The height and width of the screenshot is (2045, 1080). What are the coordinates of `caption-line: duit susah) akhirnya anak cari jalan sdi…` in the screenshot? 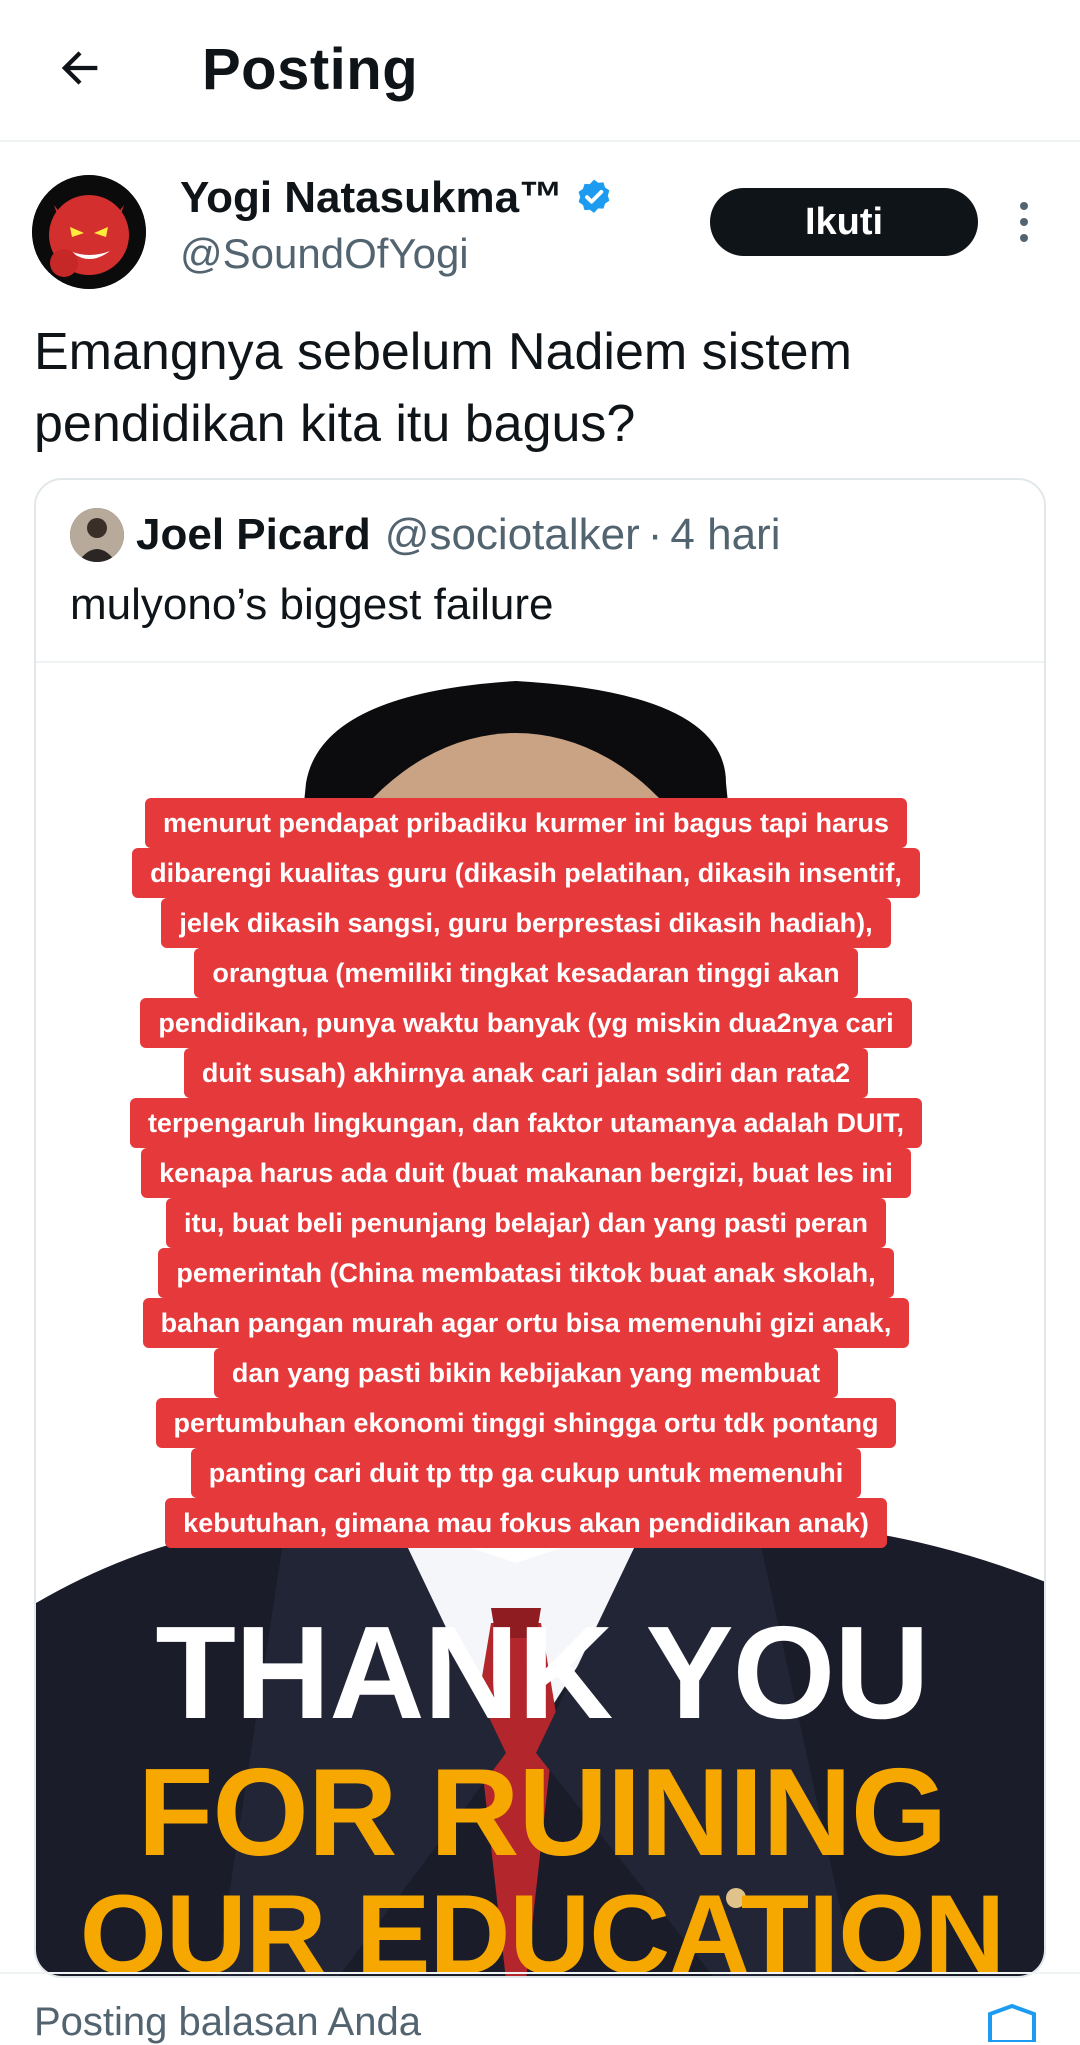 It's located at (526, 1073).